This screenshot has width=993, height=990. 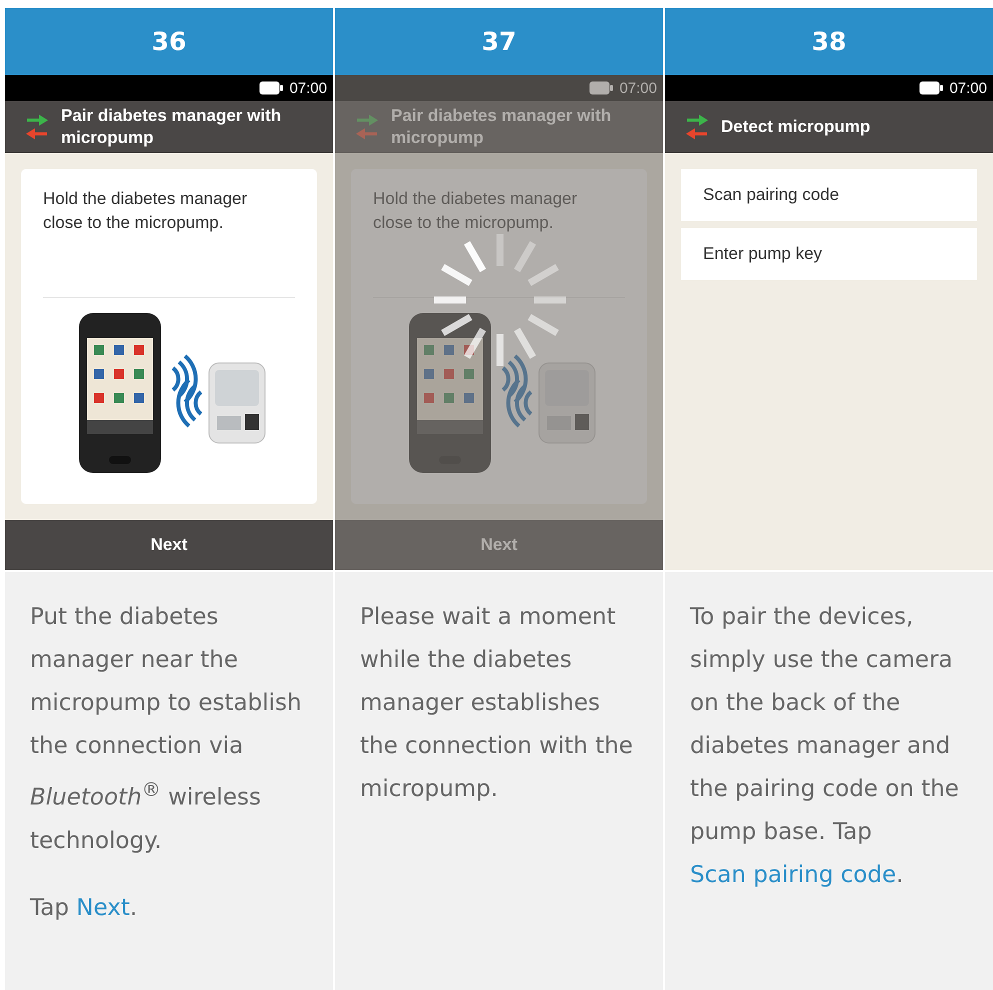 I want to click on description-text: Put the diabetes manager near the micropump to establish the connection via Bluetooth$^{®}$ wireless technology., so click(x=166, y=729).